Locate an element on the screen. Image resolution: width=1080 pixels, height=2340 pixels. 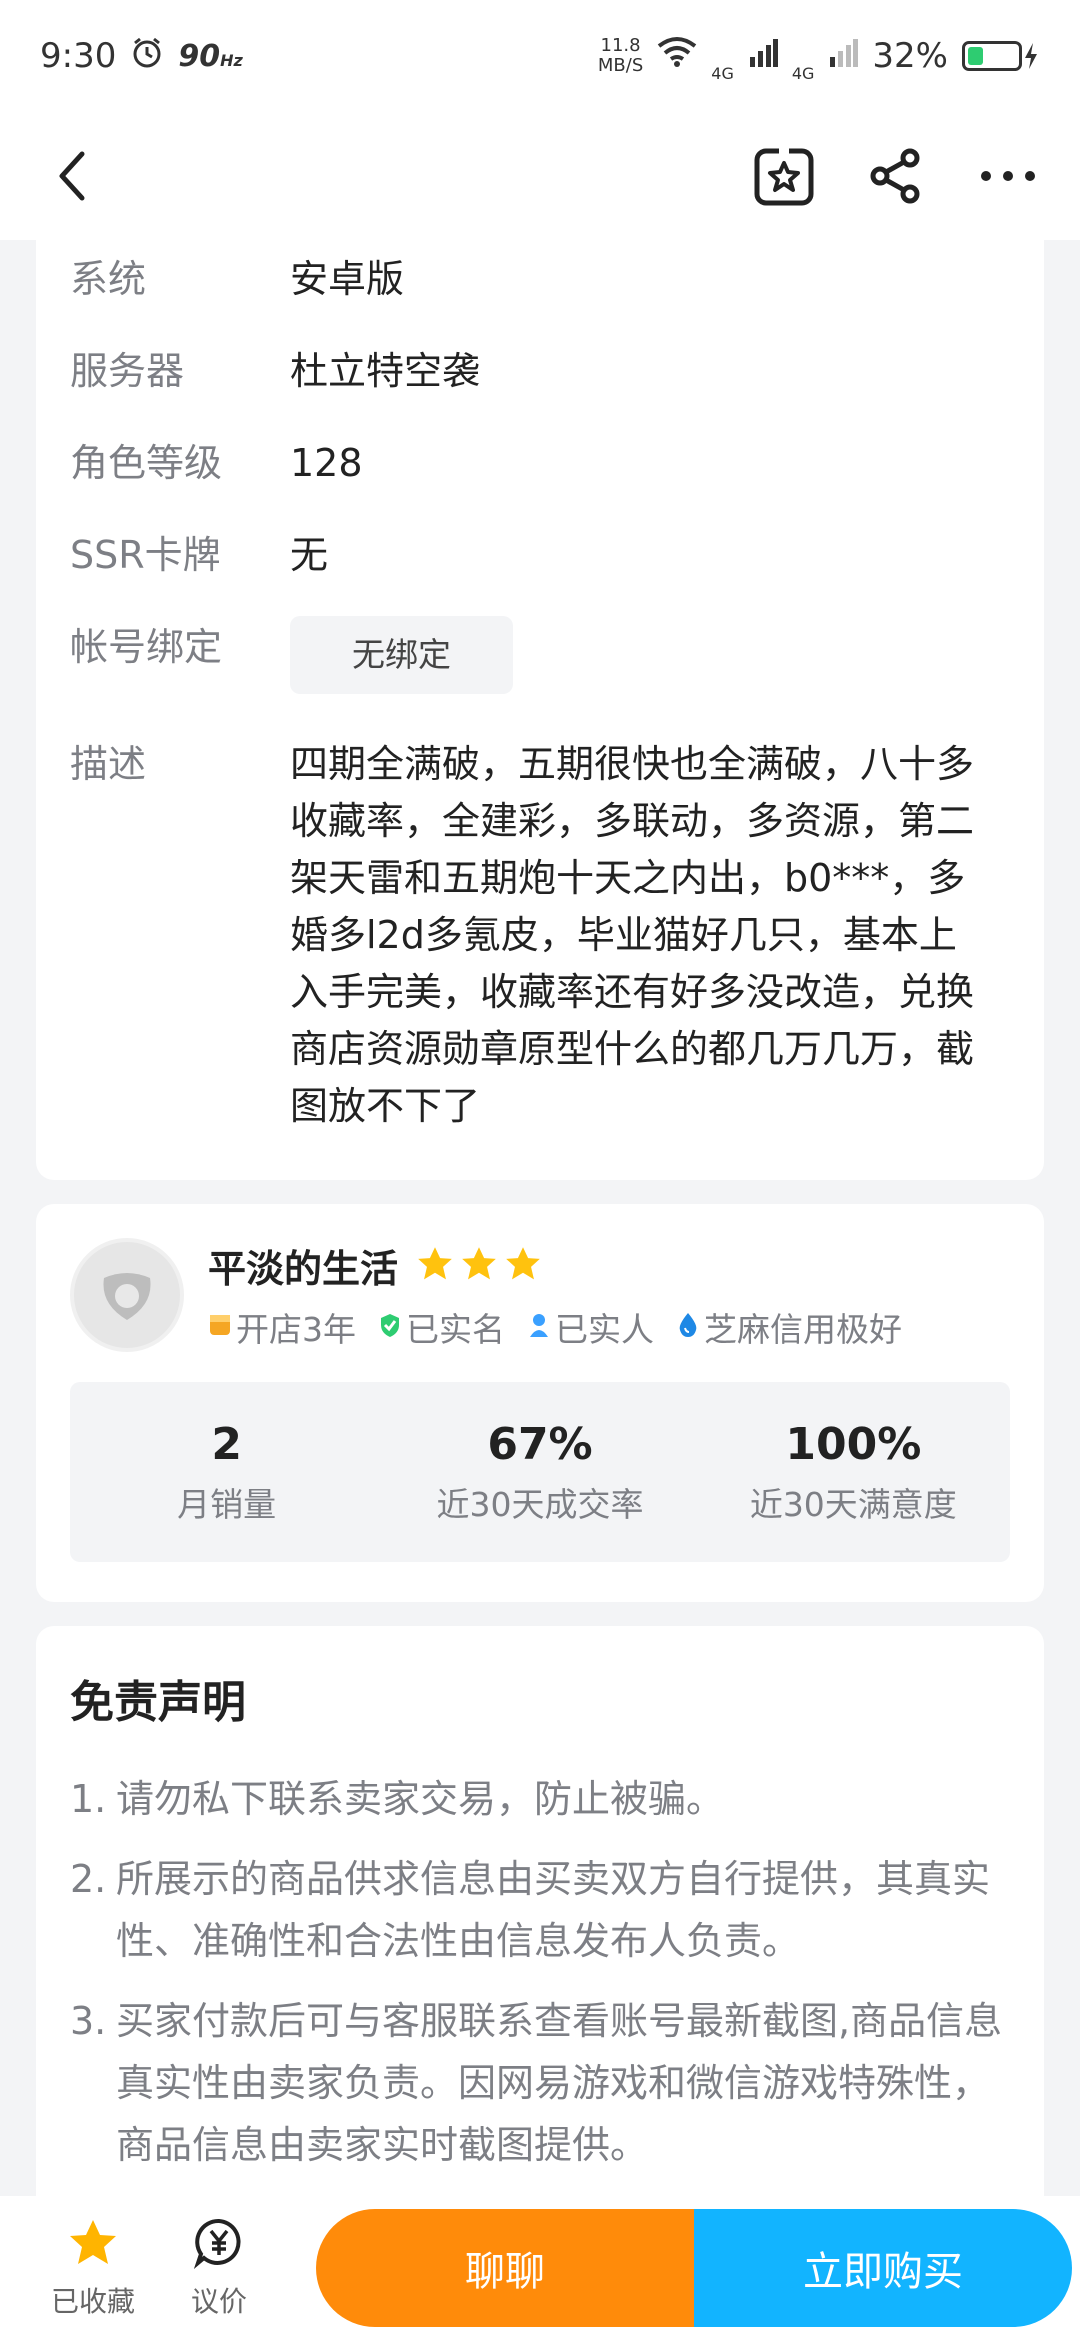
battery-percent: 32% is located at coordinates (910, 56).